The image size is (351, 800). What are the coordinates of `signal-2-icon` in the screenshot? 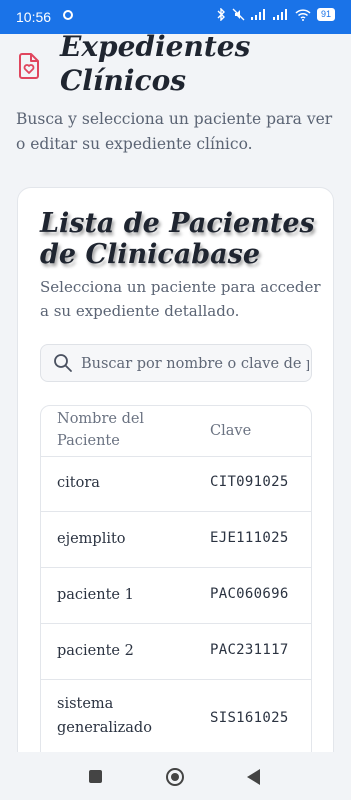 It's located at (279, 14).